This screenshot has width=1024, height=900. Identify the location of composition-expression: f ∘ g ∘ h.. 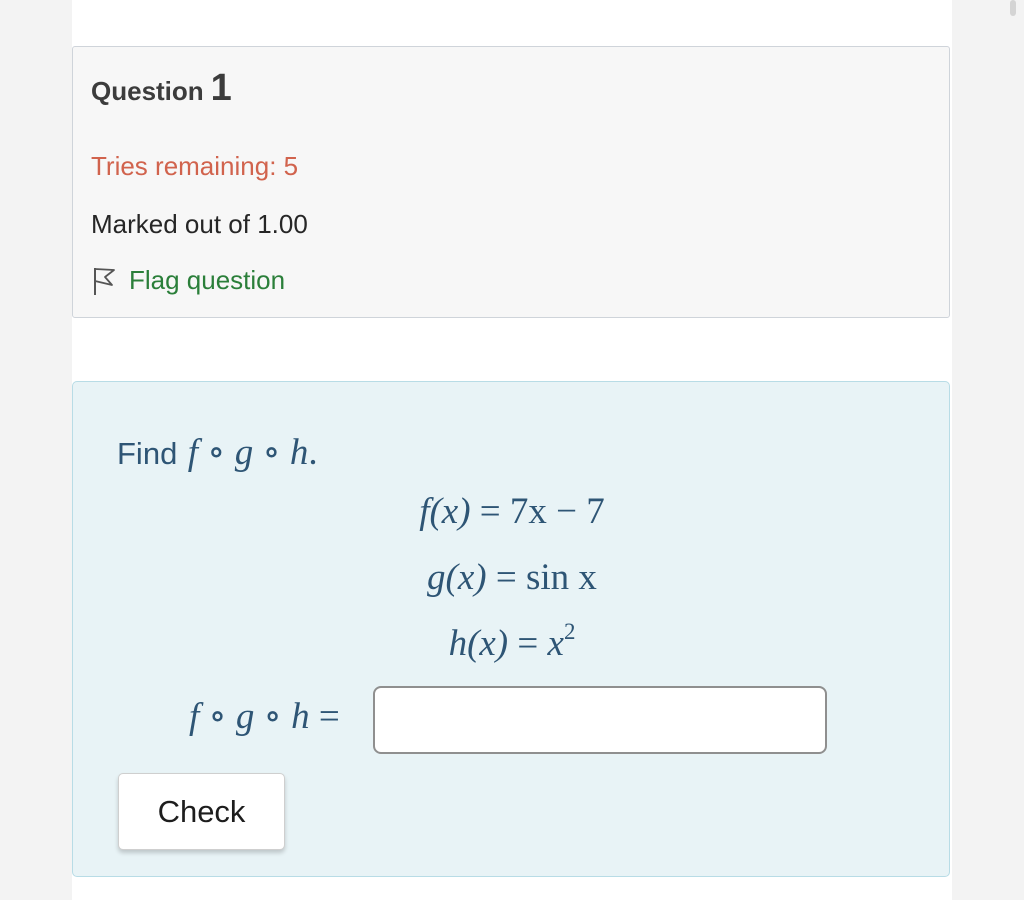
(252, 452).